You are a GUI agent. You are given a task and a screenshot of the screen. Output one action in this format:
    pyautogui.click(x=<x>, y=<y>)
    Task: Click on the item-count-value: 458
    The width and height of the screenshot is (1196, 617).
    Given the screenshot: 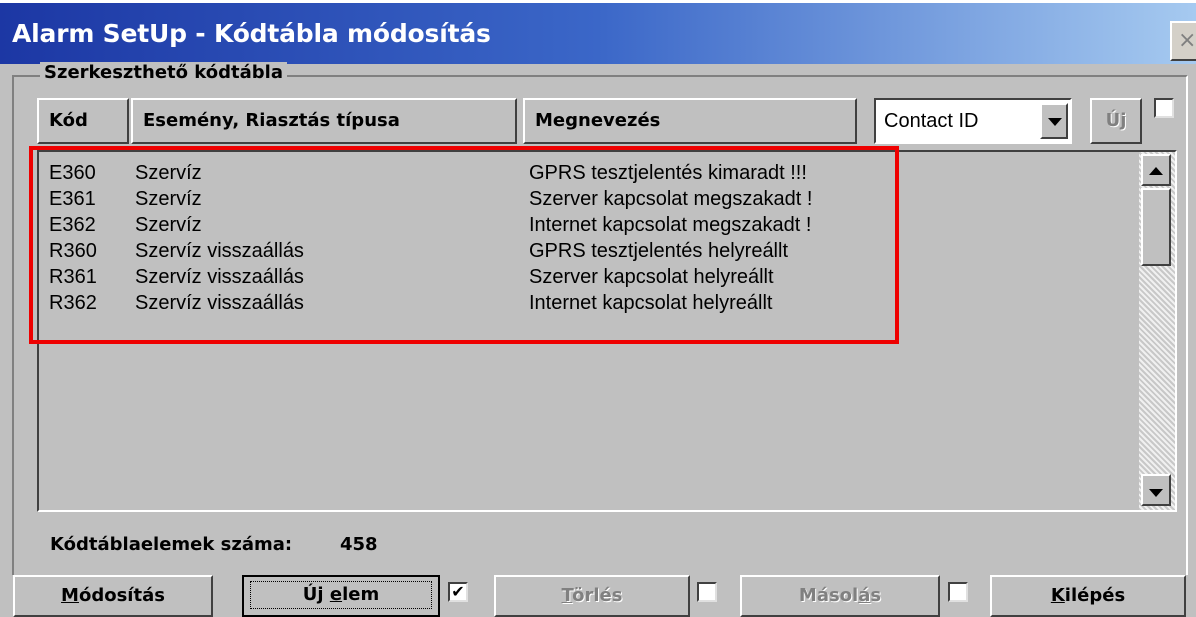 What is the action you would take?
    pyautogui.click(x=359, y=544)
    